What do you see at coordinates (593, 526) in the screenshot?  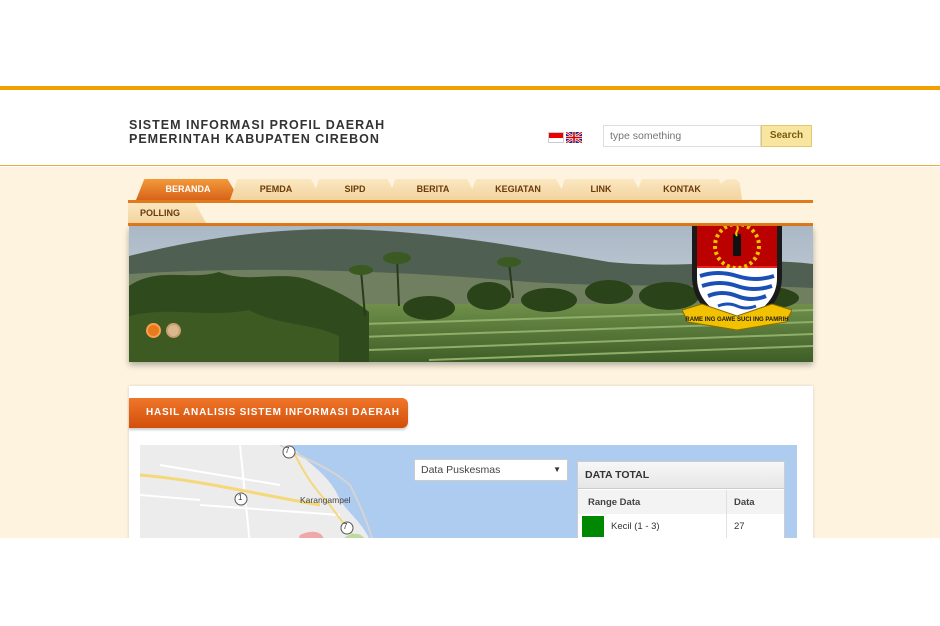 I see `legend-swatch` at bounding box center [593, 526].